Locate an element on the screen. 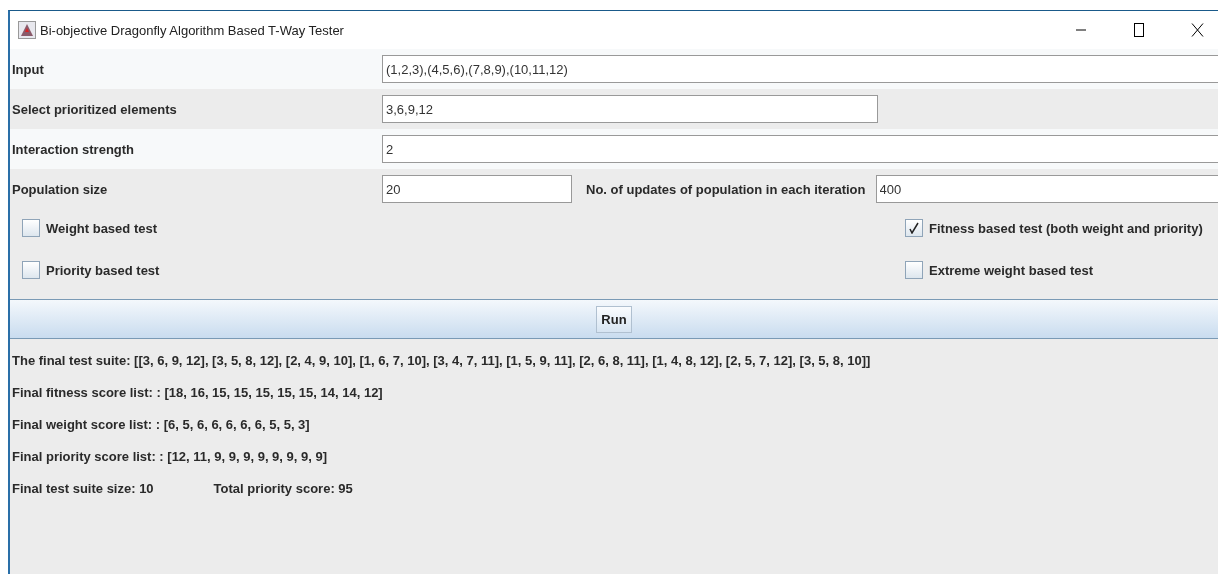 This screenshot has width=1218, height=574. text-field: 3,6,9,12 is located at coordinates (630, 109).